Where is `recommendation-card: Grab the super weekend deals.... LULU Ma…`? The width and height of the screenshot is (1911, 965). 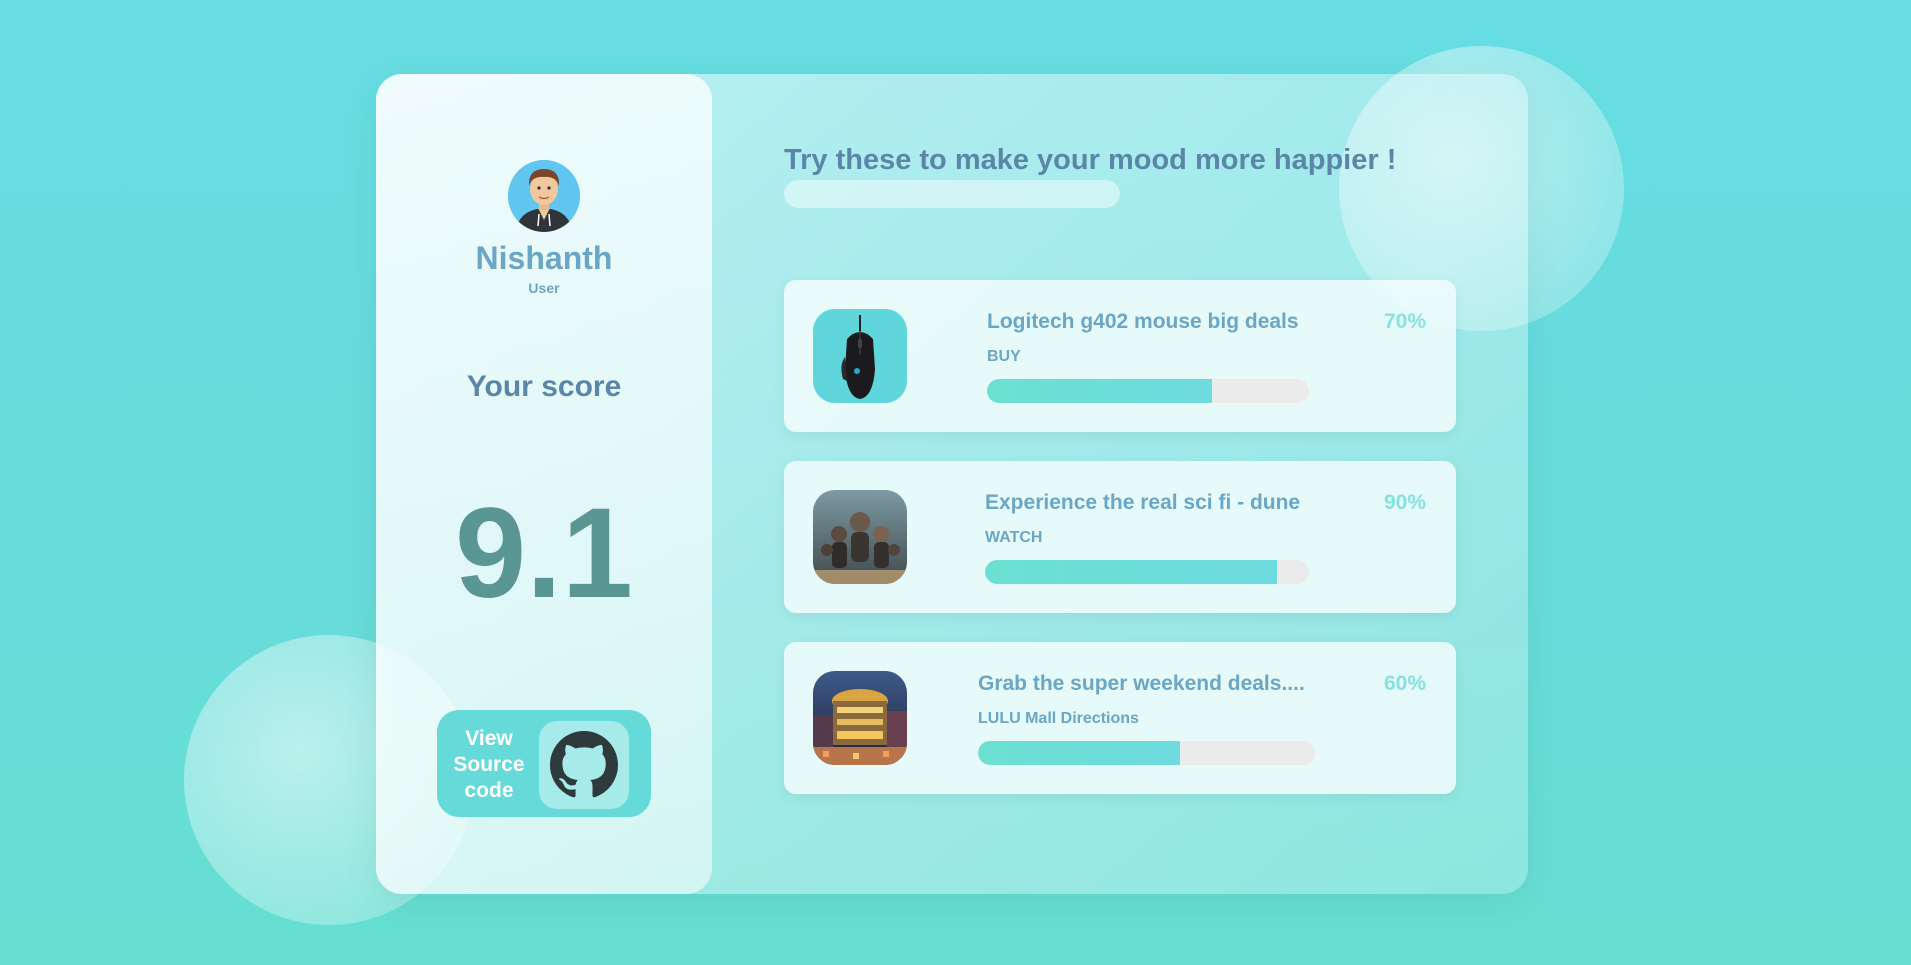 recommendation-card: Grab the super weekend deals.... LULU Ma… is located at coordinates (1120, 718).